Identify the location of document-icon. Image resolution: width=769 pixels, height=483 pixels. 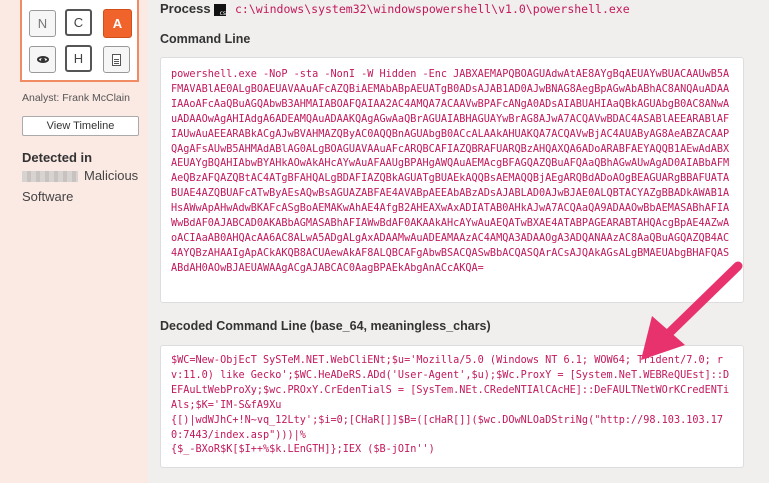
(116, 59).